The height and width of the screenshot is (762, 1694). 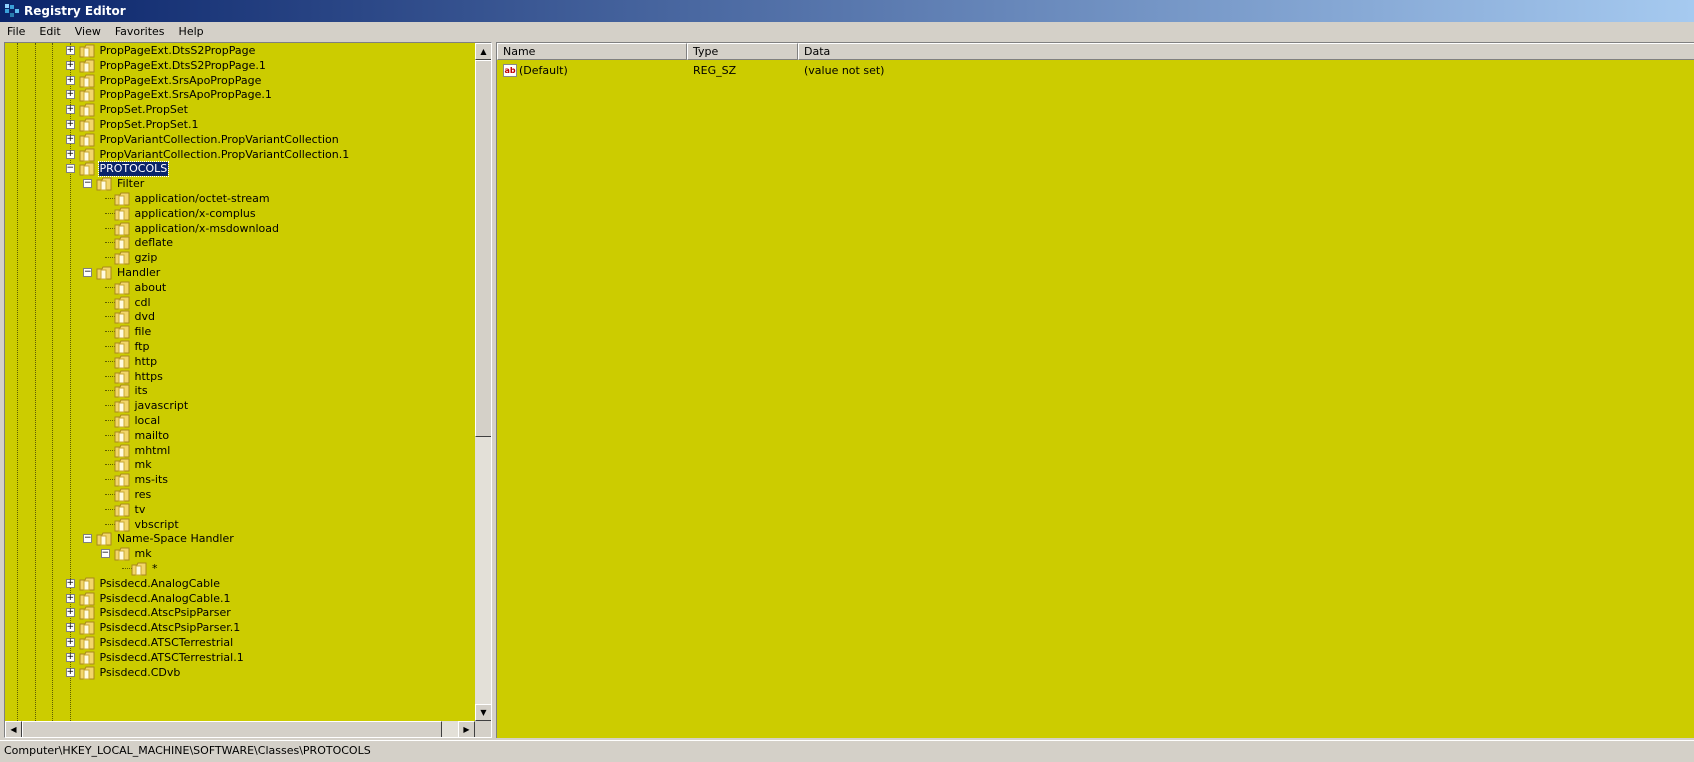 I want to click on tree-node-label: mhtml, so click(x=153, y=451).